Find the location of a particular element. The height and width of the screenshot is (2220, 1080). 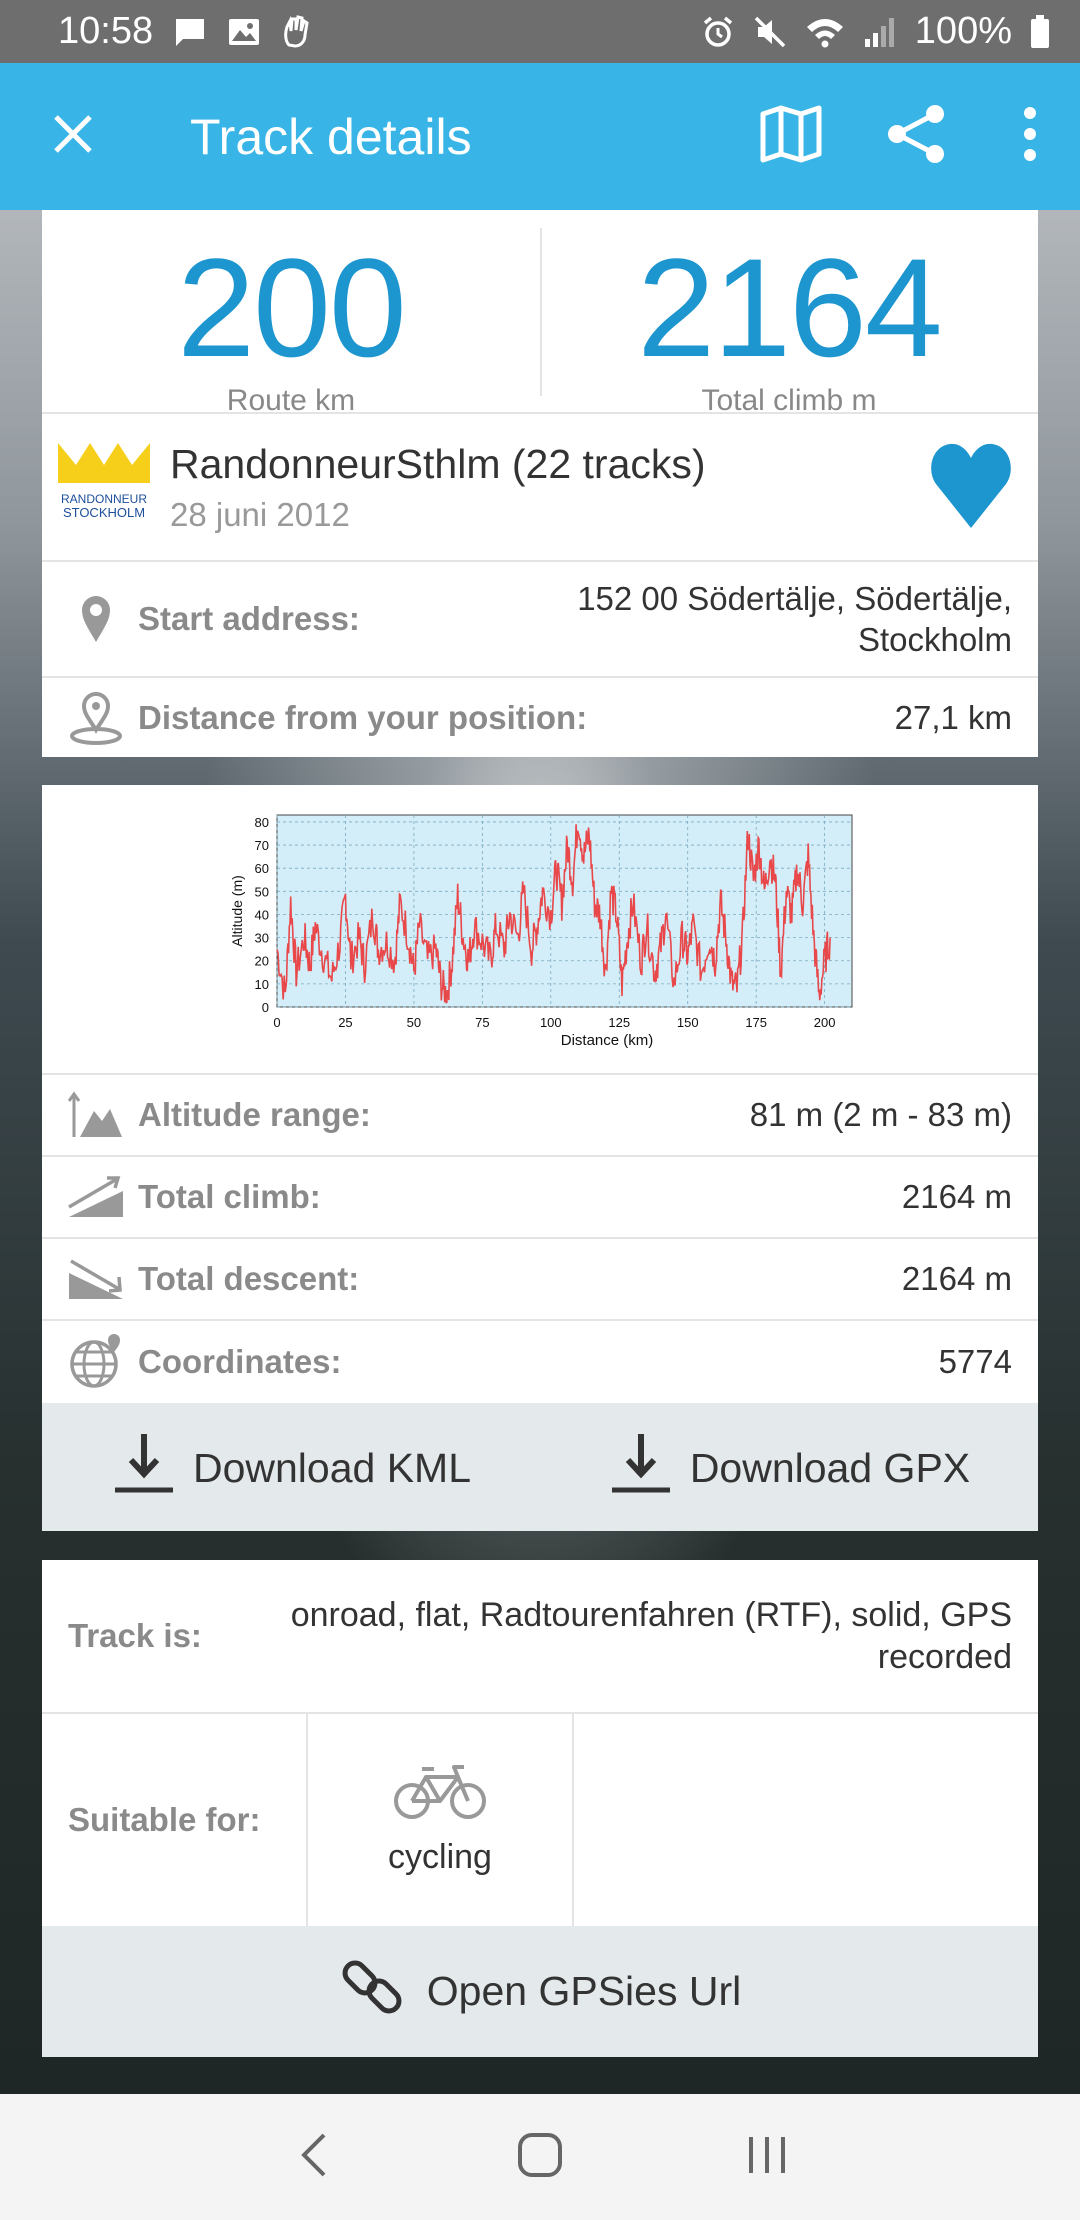

signal-icon is located at coordinates (880, 32).